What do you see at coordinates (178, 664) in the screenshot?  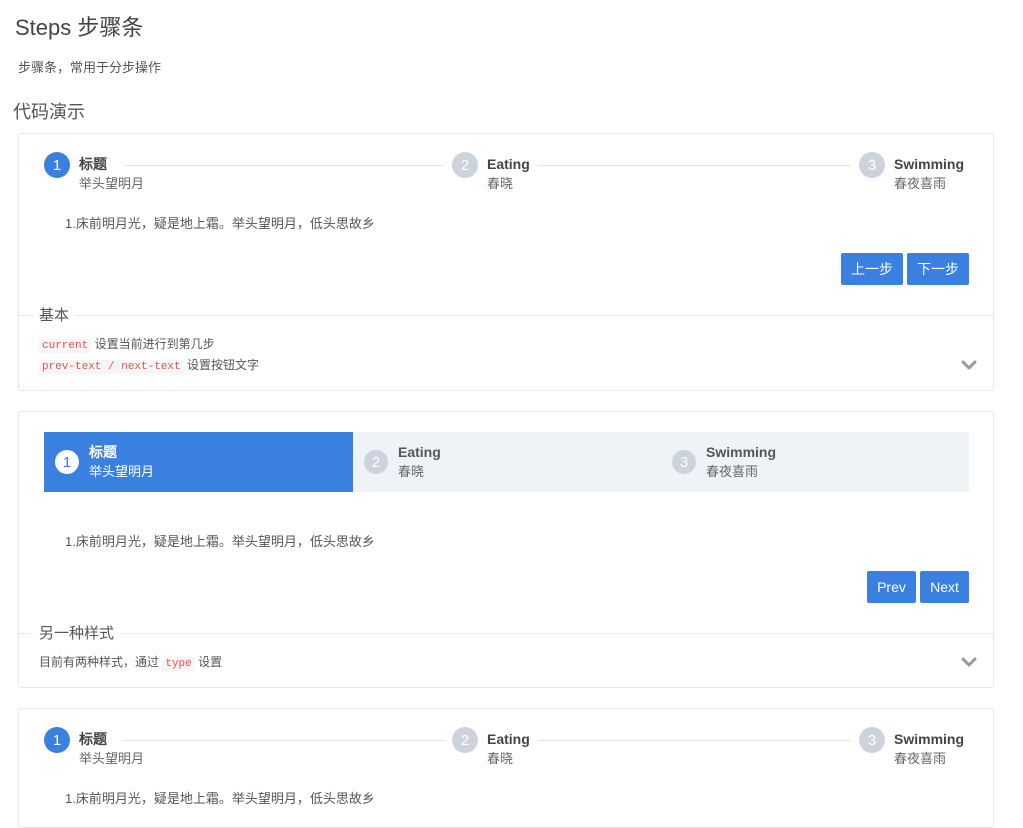 I see `code-snippet: type` at bounding box center [178, 664].